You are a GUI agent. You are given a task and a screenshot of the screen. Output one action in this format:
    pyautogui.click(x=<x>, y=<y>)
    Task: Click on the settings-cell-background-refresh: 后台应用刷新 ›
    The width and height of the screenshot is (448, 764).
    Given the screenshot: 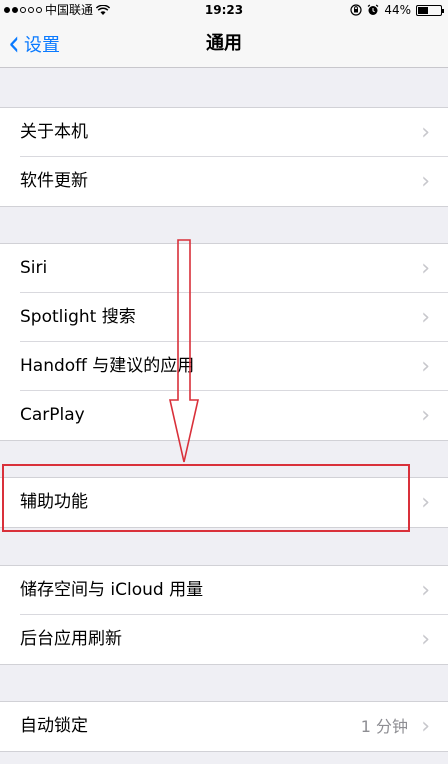 What is the action you would take?
    pyautogui.click(x=224, y=639)
    